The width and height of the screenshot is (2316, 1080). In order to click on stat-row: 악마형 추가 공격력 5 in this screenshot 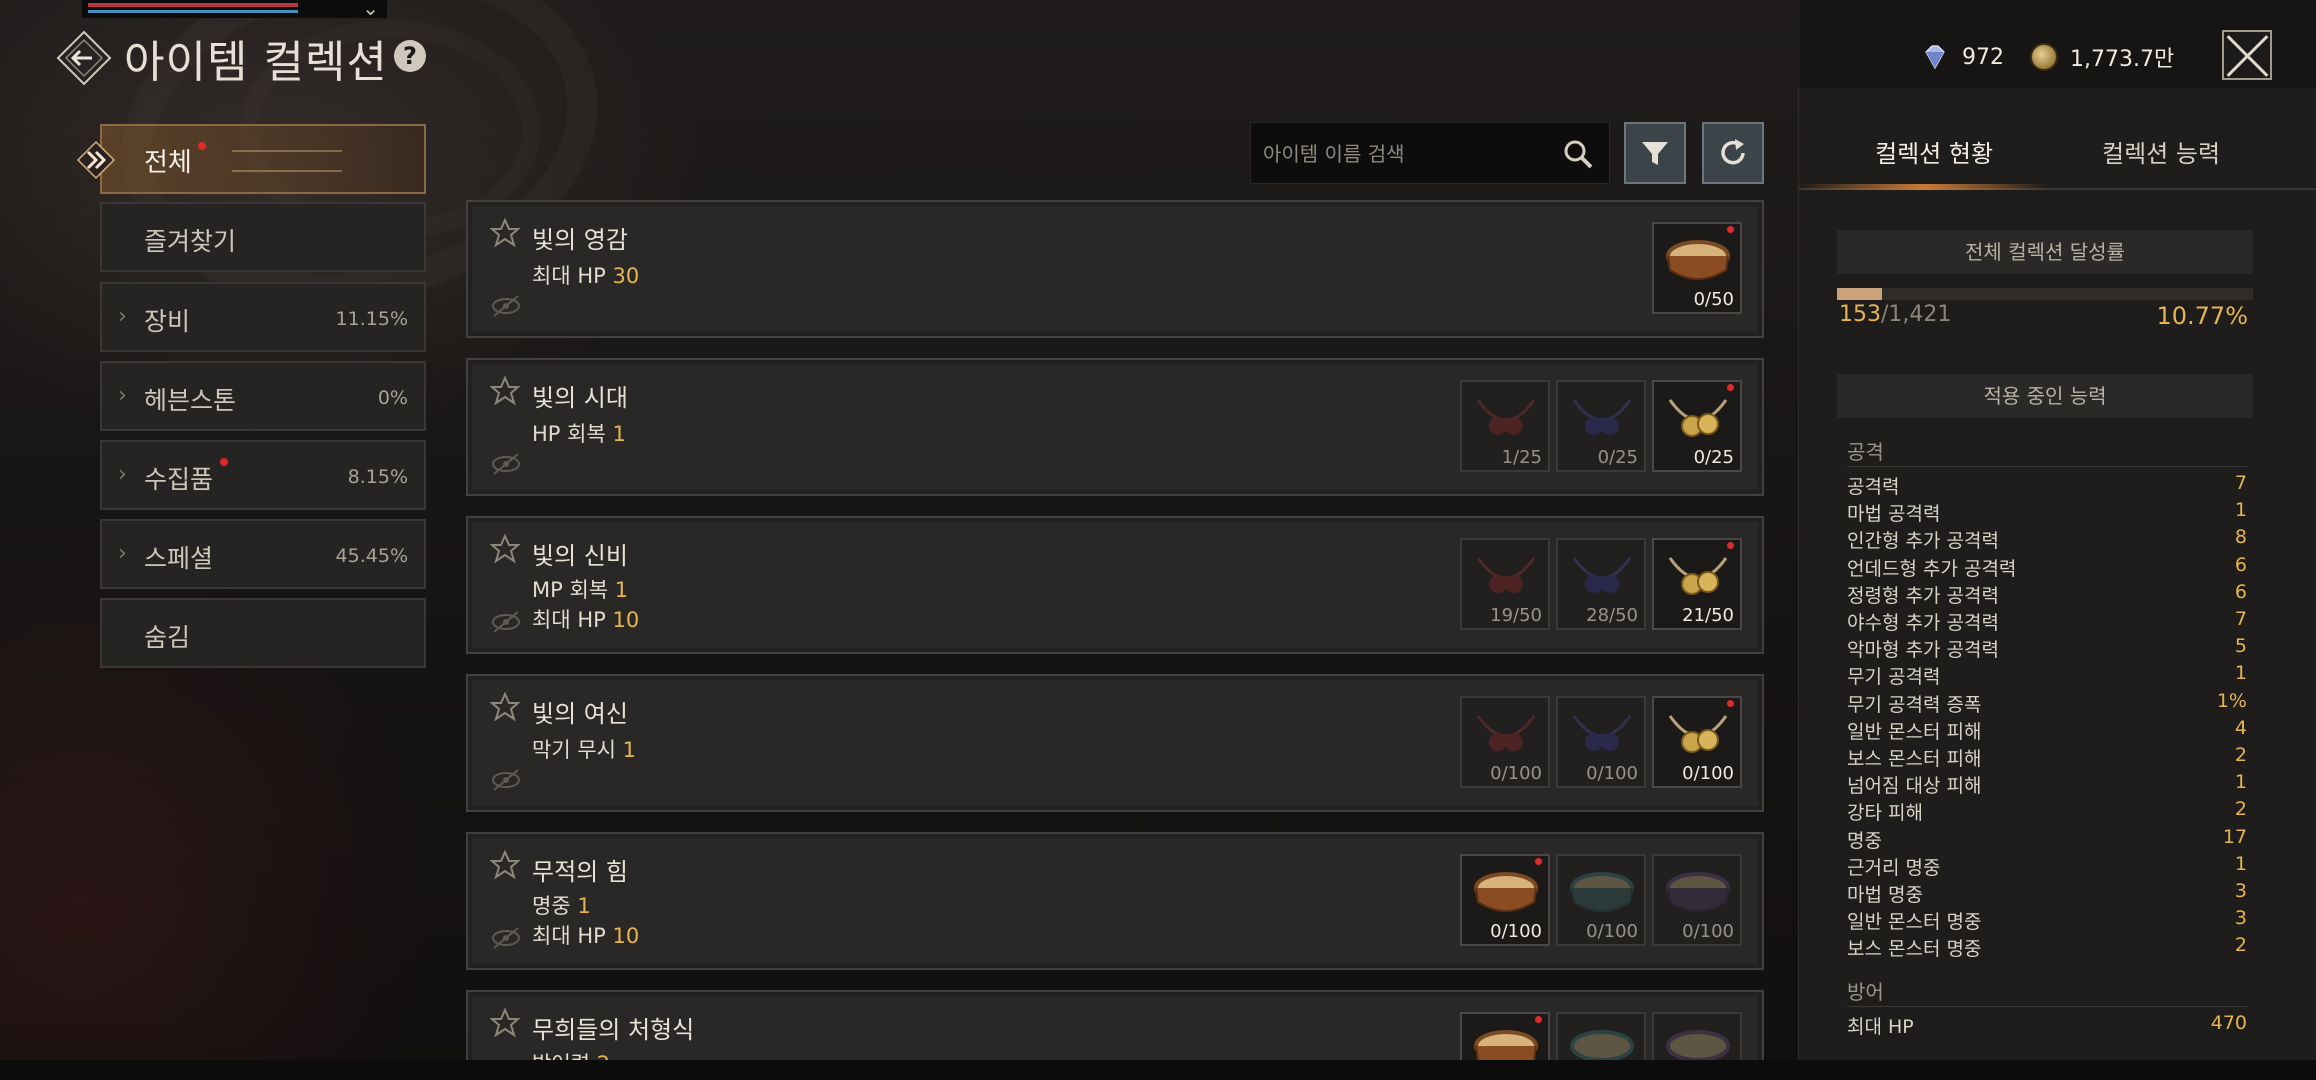, I will do `click(2047, 648)`.